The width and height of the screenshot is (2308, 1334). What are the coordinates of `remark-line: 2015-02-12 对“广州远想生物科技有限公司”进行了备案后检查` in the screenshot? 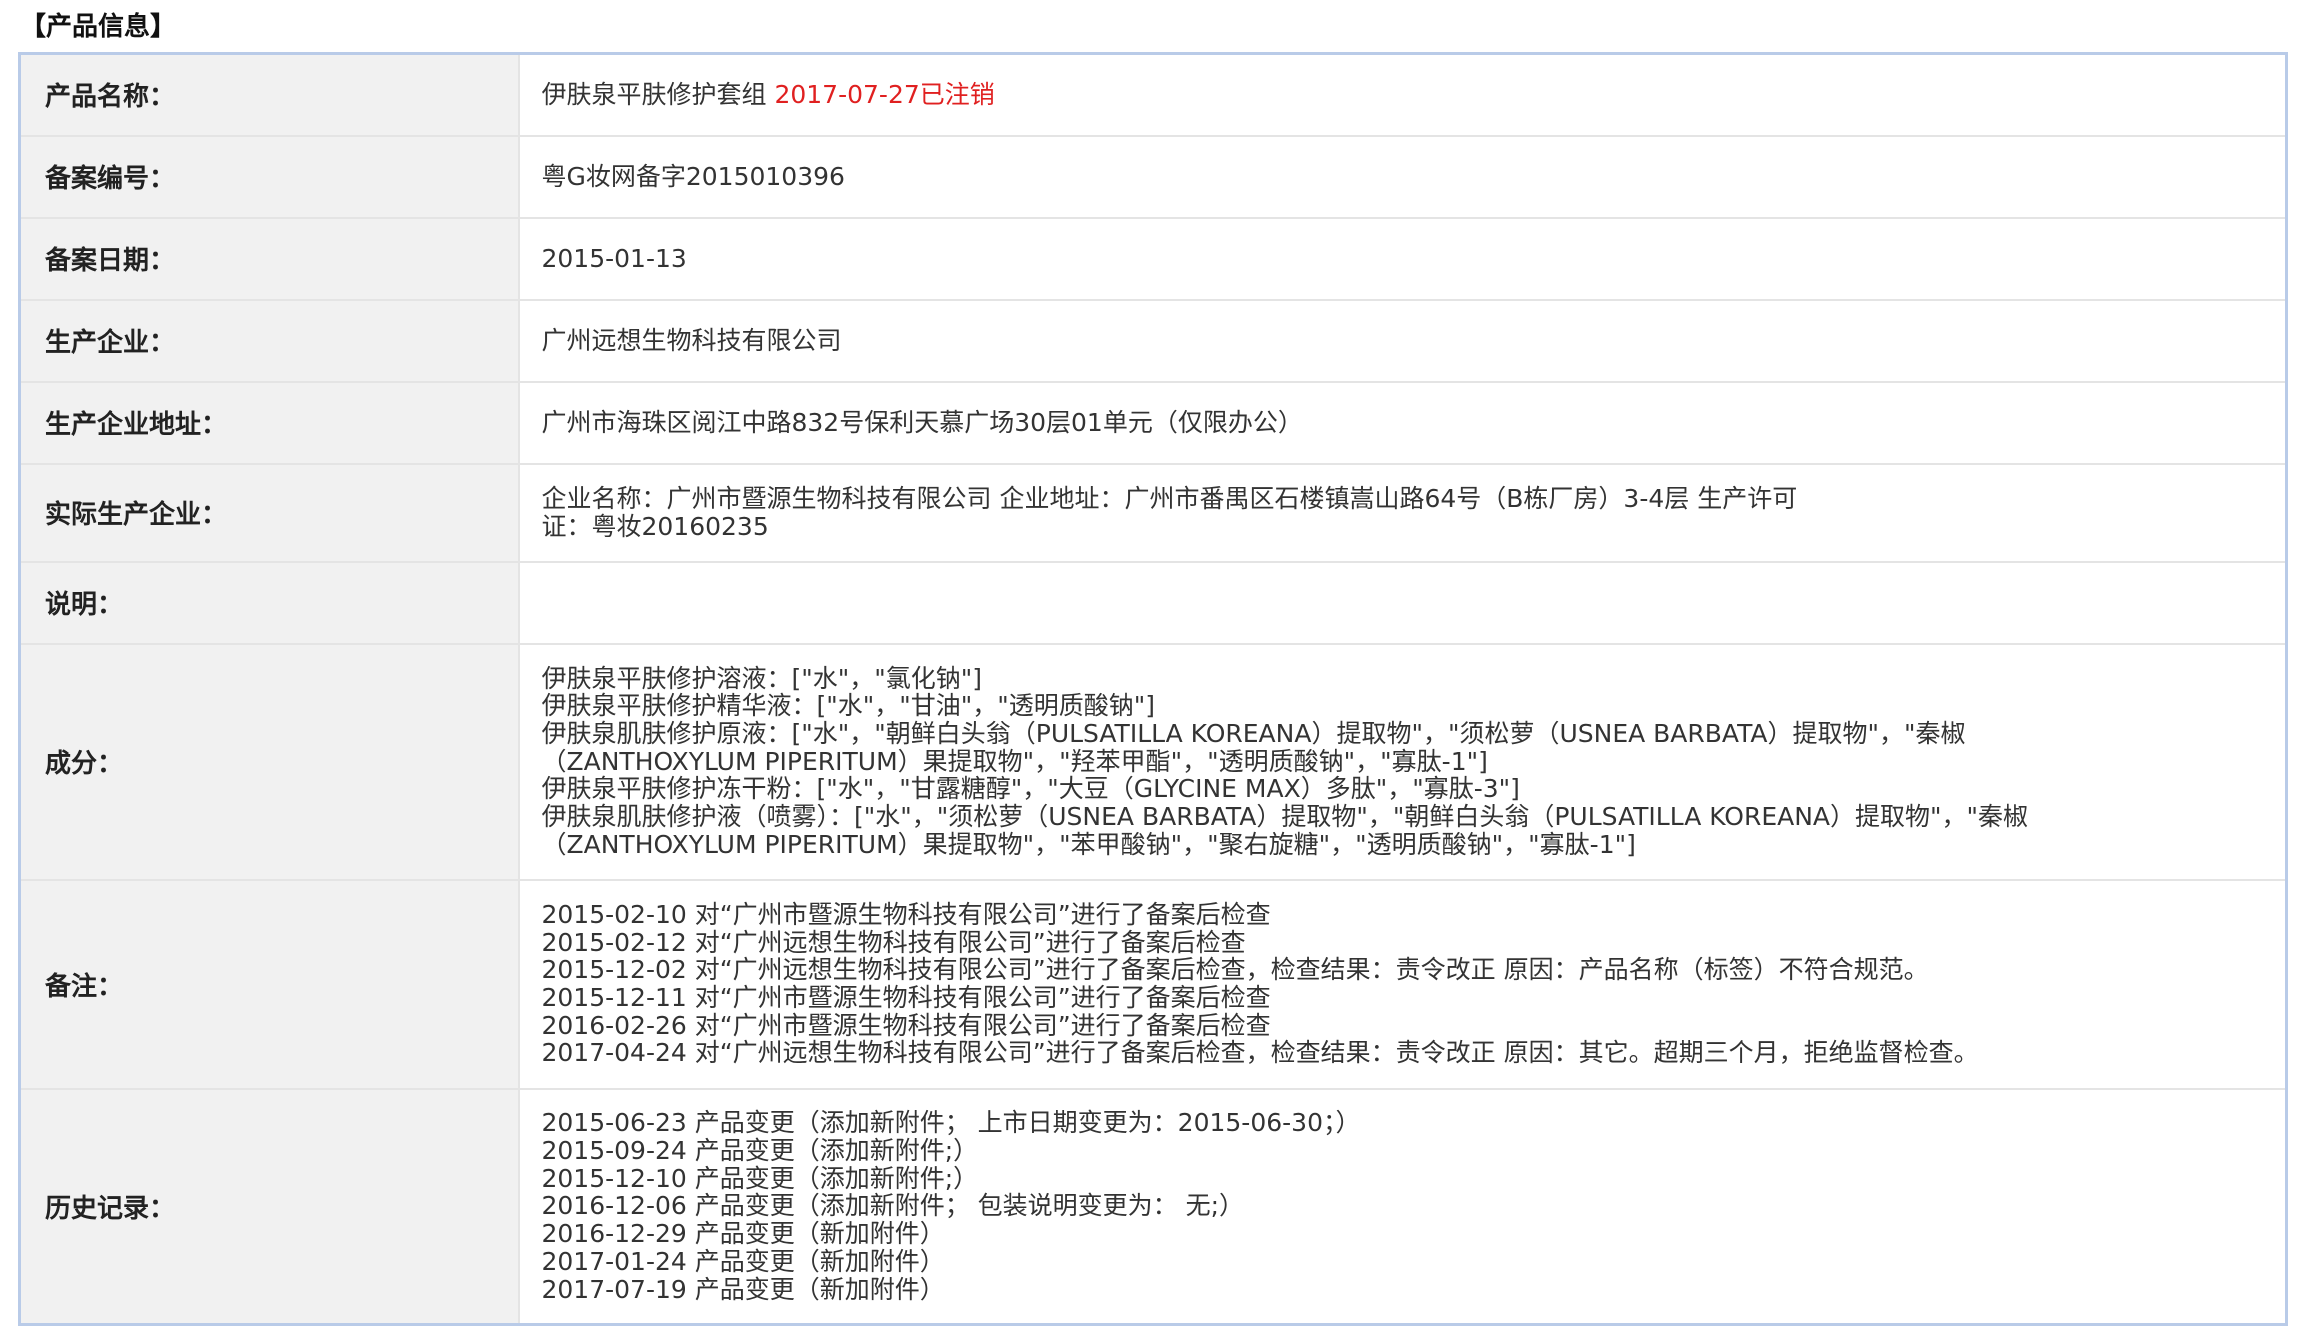 It's located at (893, 942).